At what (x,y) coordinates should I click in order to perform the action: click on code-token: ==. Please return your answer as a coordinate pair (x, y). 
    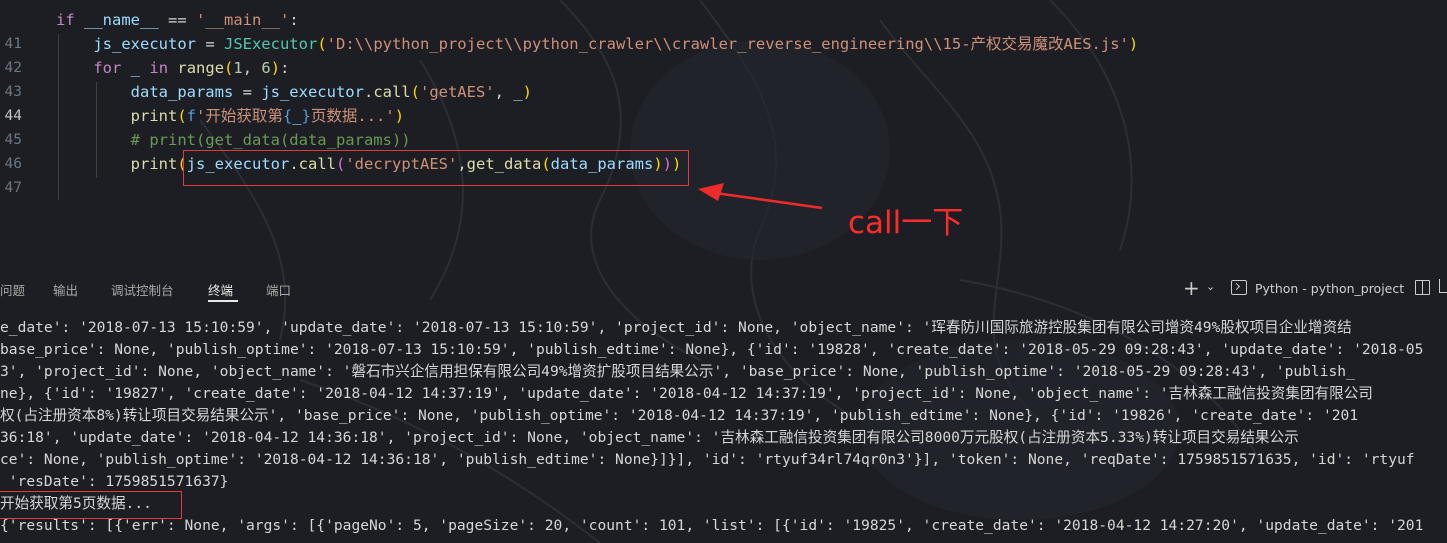
    Looking at the image, I should click on (177, 20).